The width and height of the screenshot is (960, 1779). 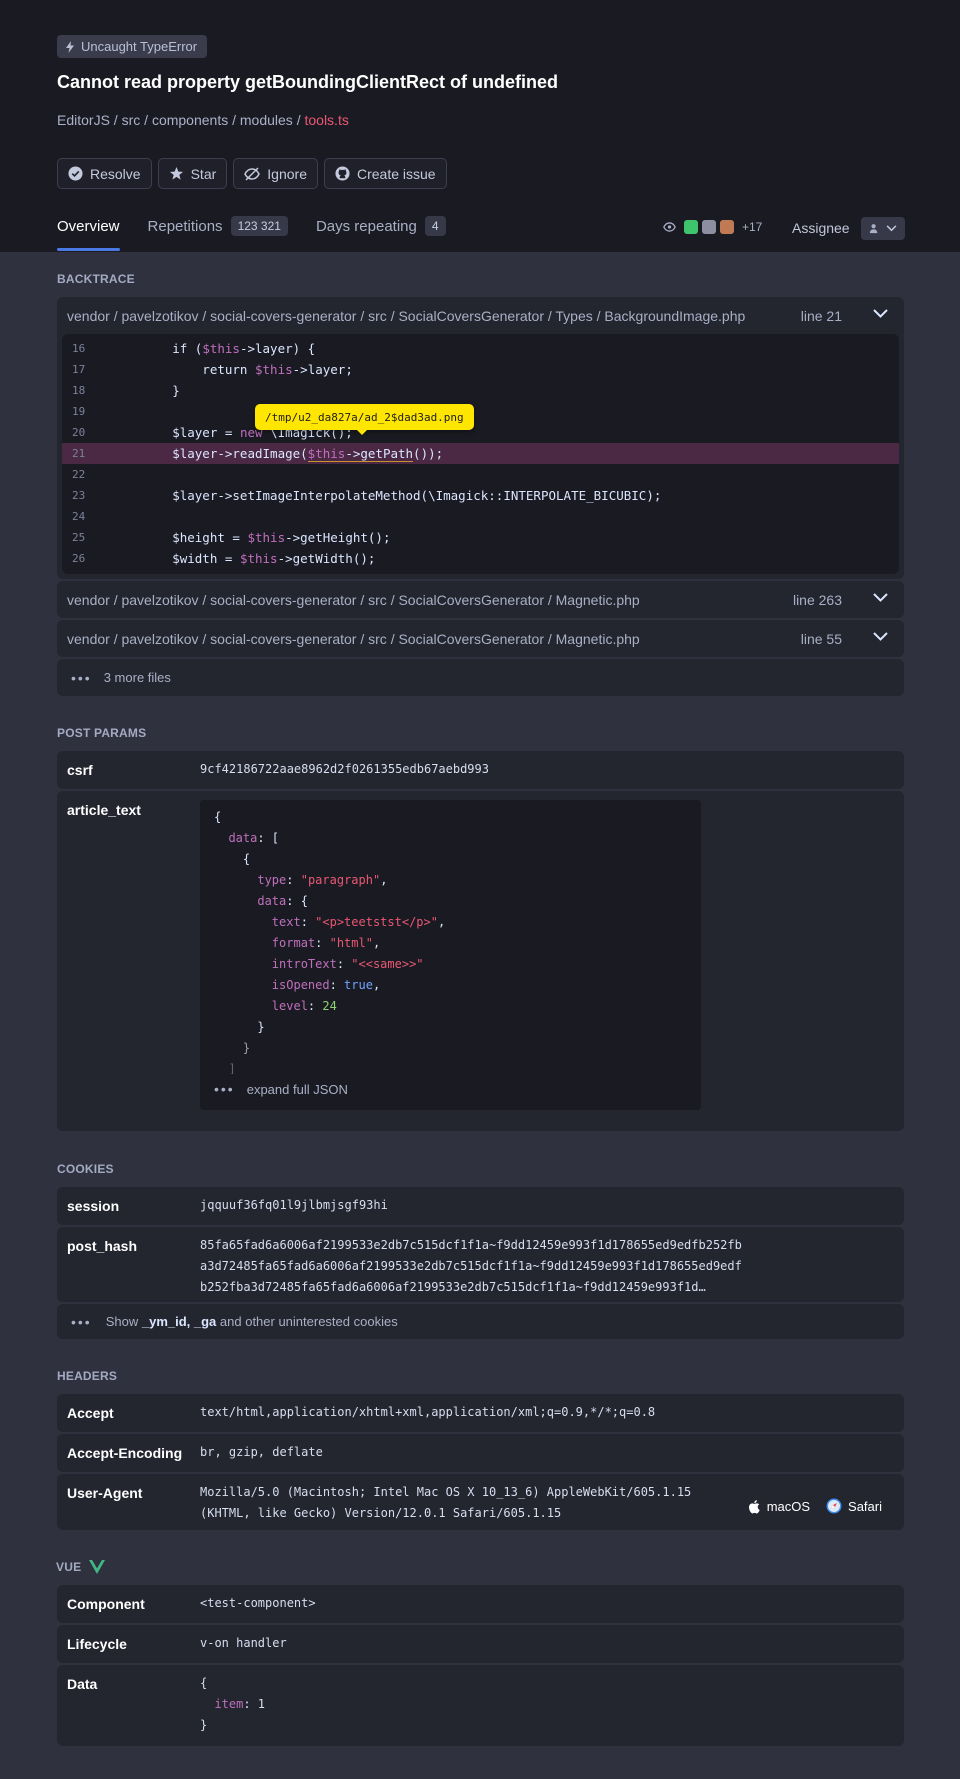 I want to click on assignee-dropdown, so click(x=883, y=228).